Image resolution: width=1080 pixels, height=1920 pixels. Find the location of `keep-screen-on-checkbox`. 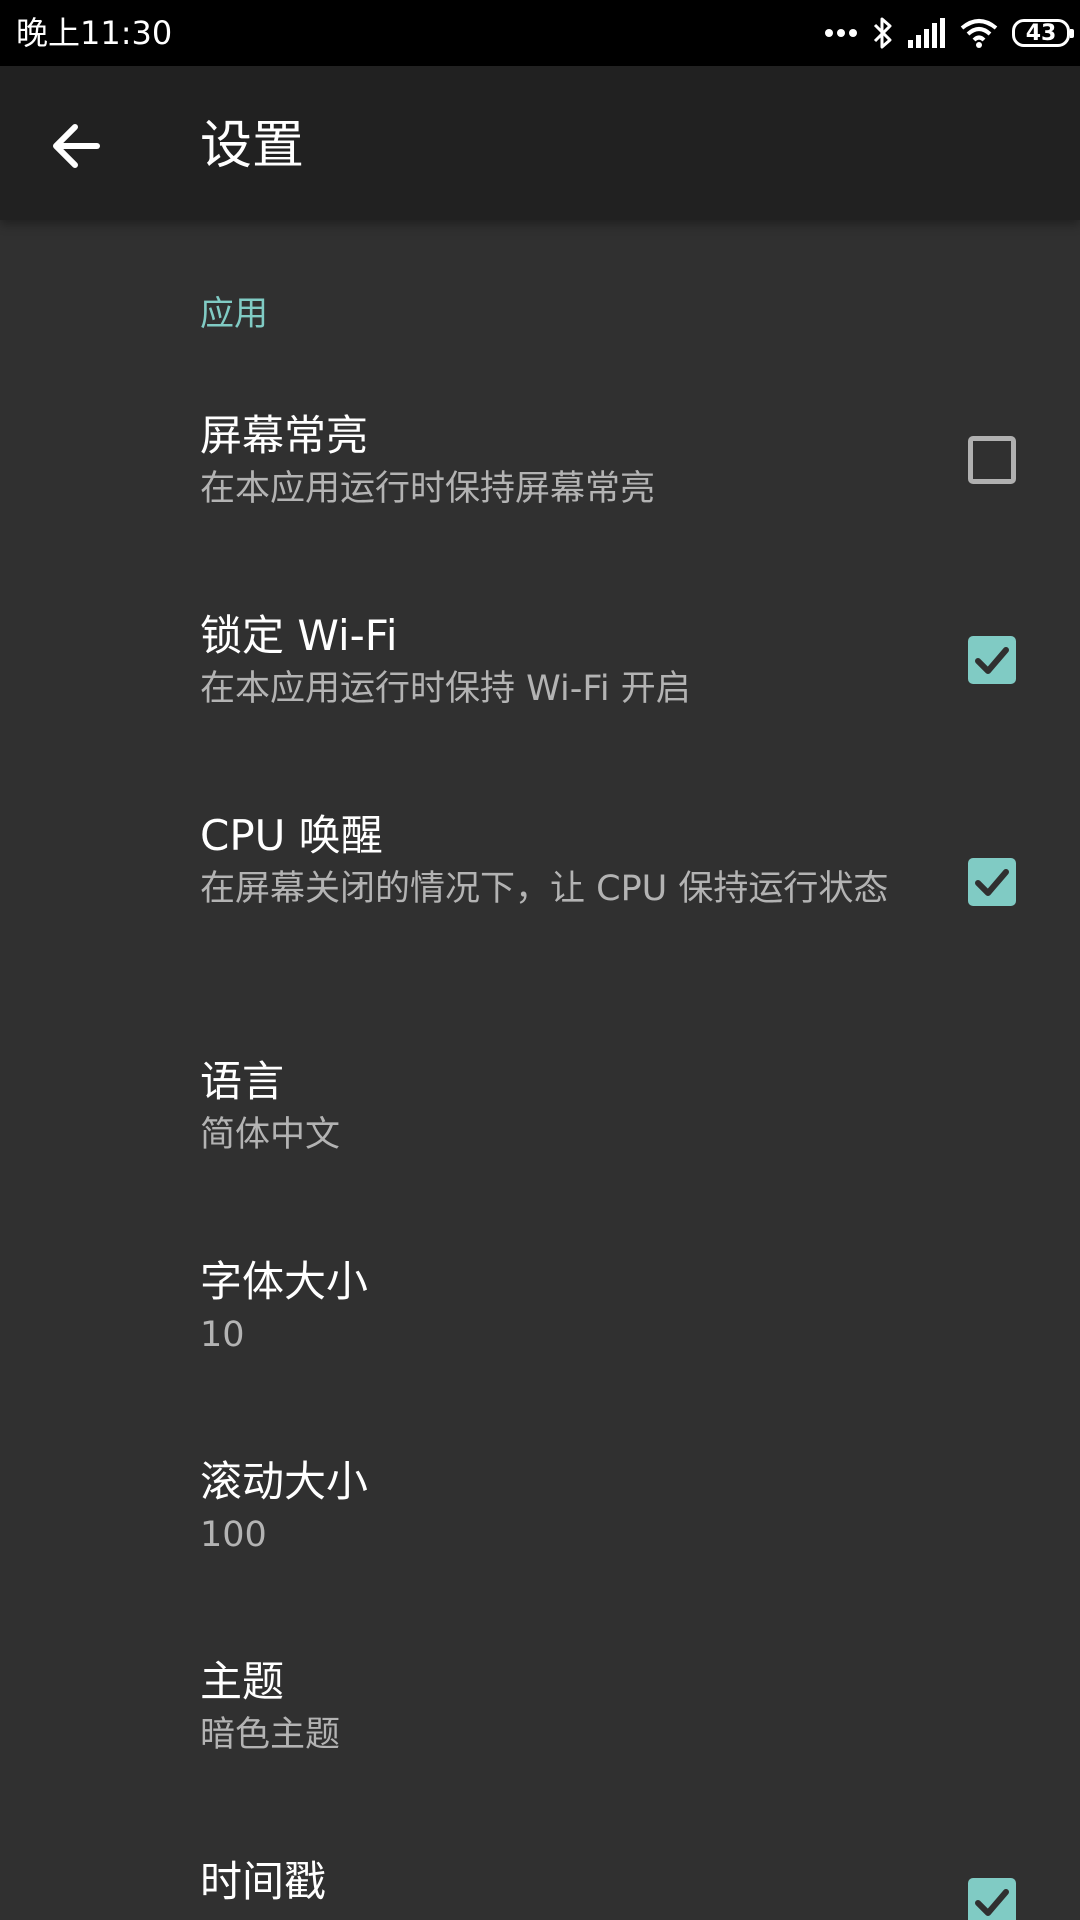

keep-screen-on-checkbox is located at coordinates (992, 460).